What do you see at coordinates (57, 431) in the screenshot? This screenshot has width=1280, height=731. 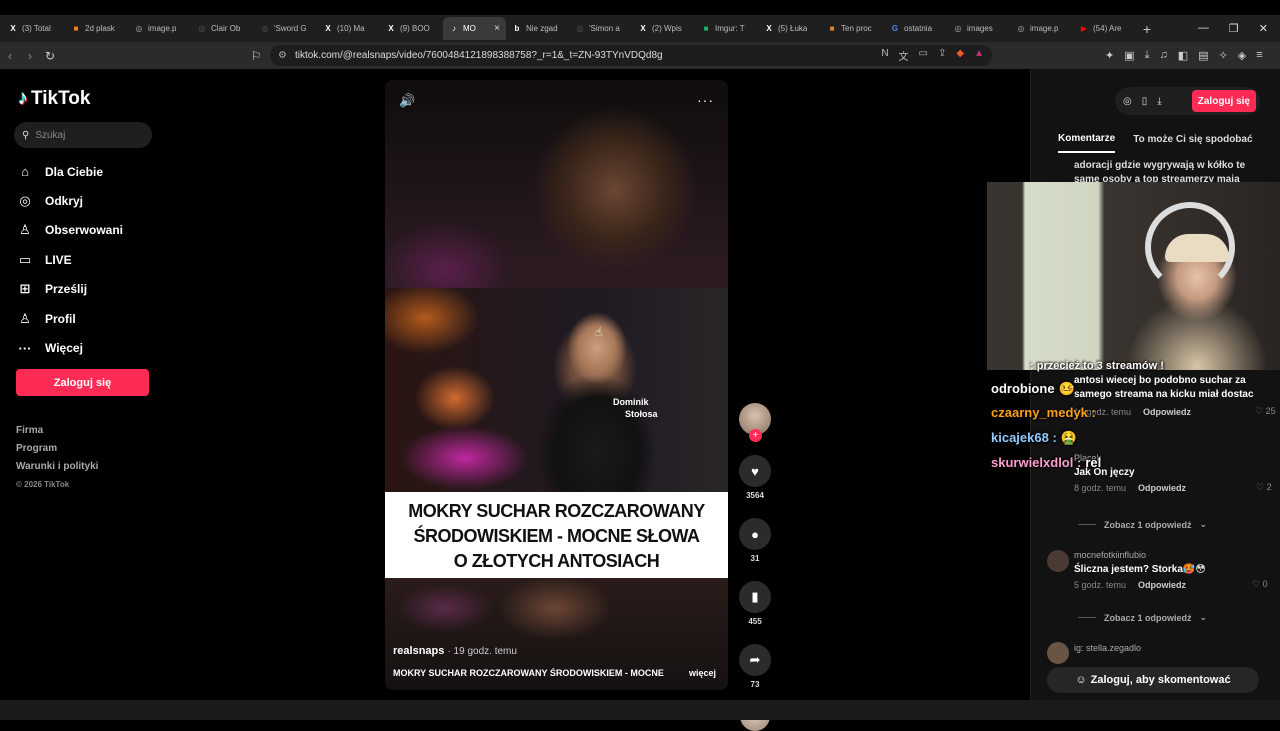 I see `footer-link-company: Firma` at bounding box center [57, 431].